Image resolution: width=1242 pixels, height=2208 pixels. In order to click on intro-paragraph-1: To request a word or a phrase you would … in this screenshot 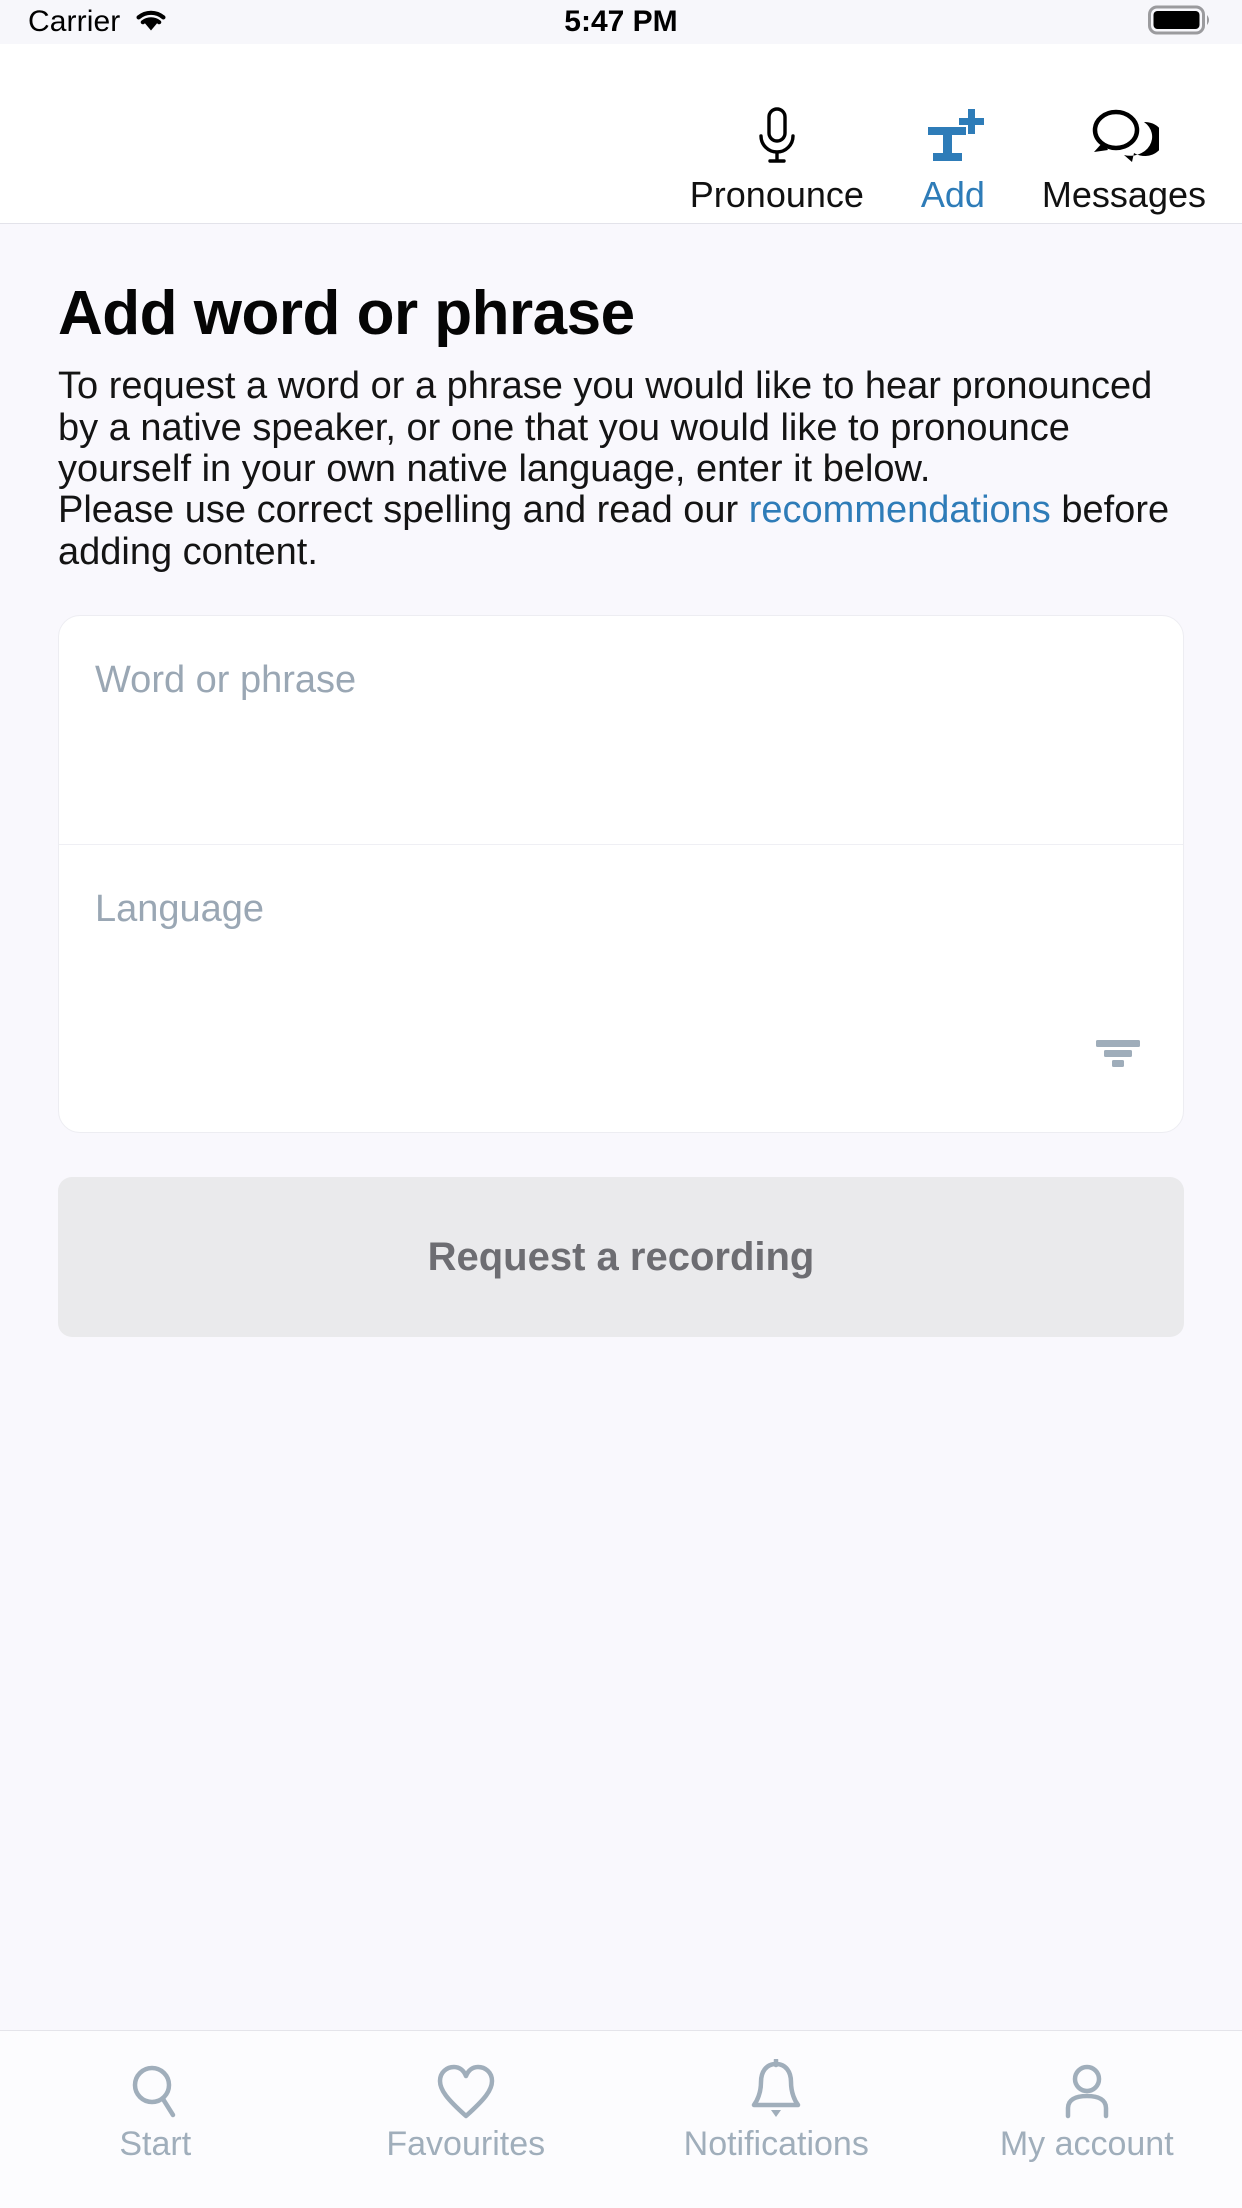, I will do `click(605, 427)`.